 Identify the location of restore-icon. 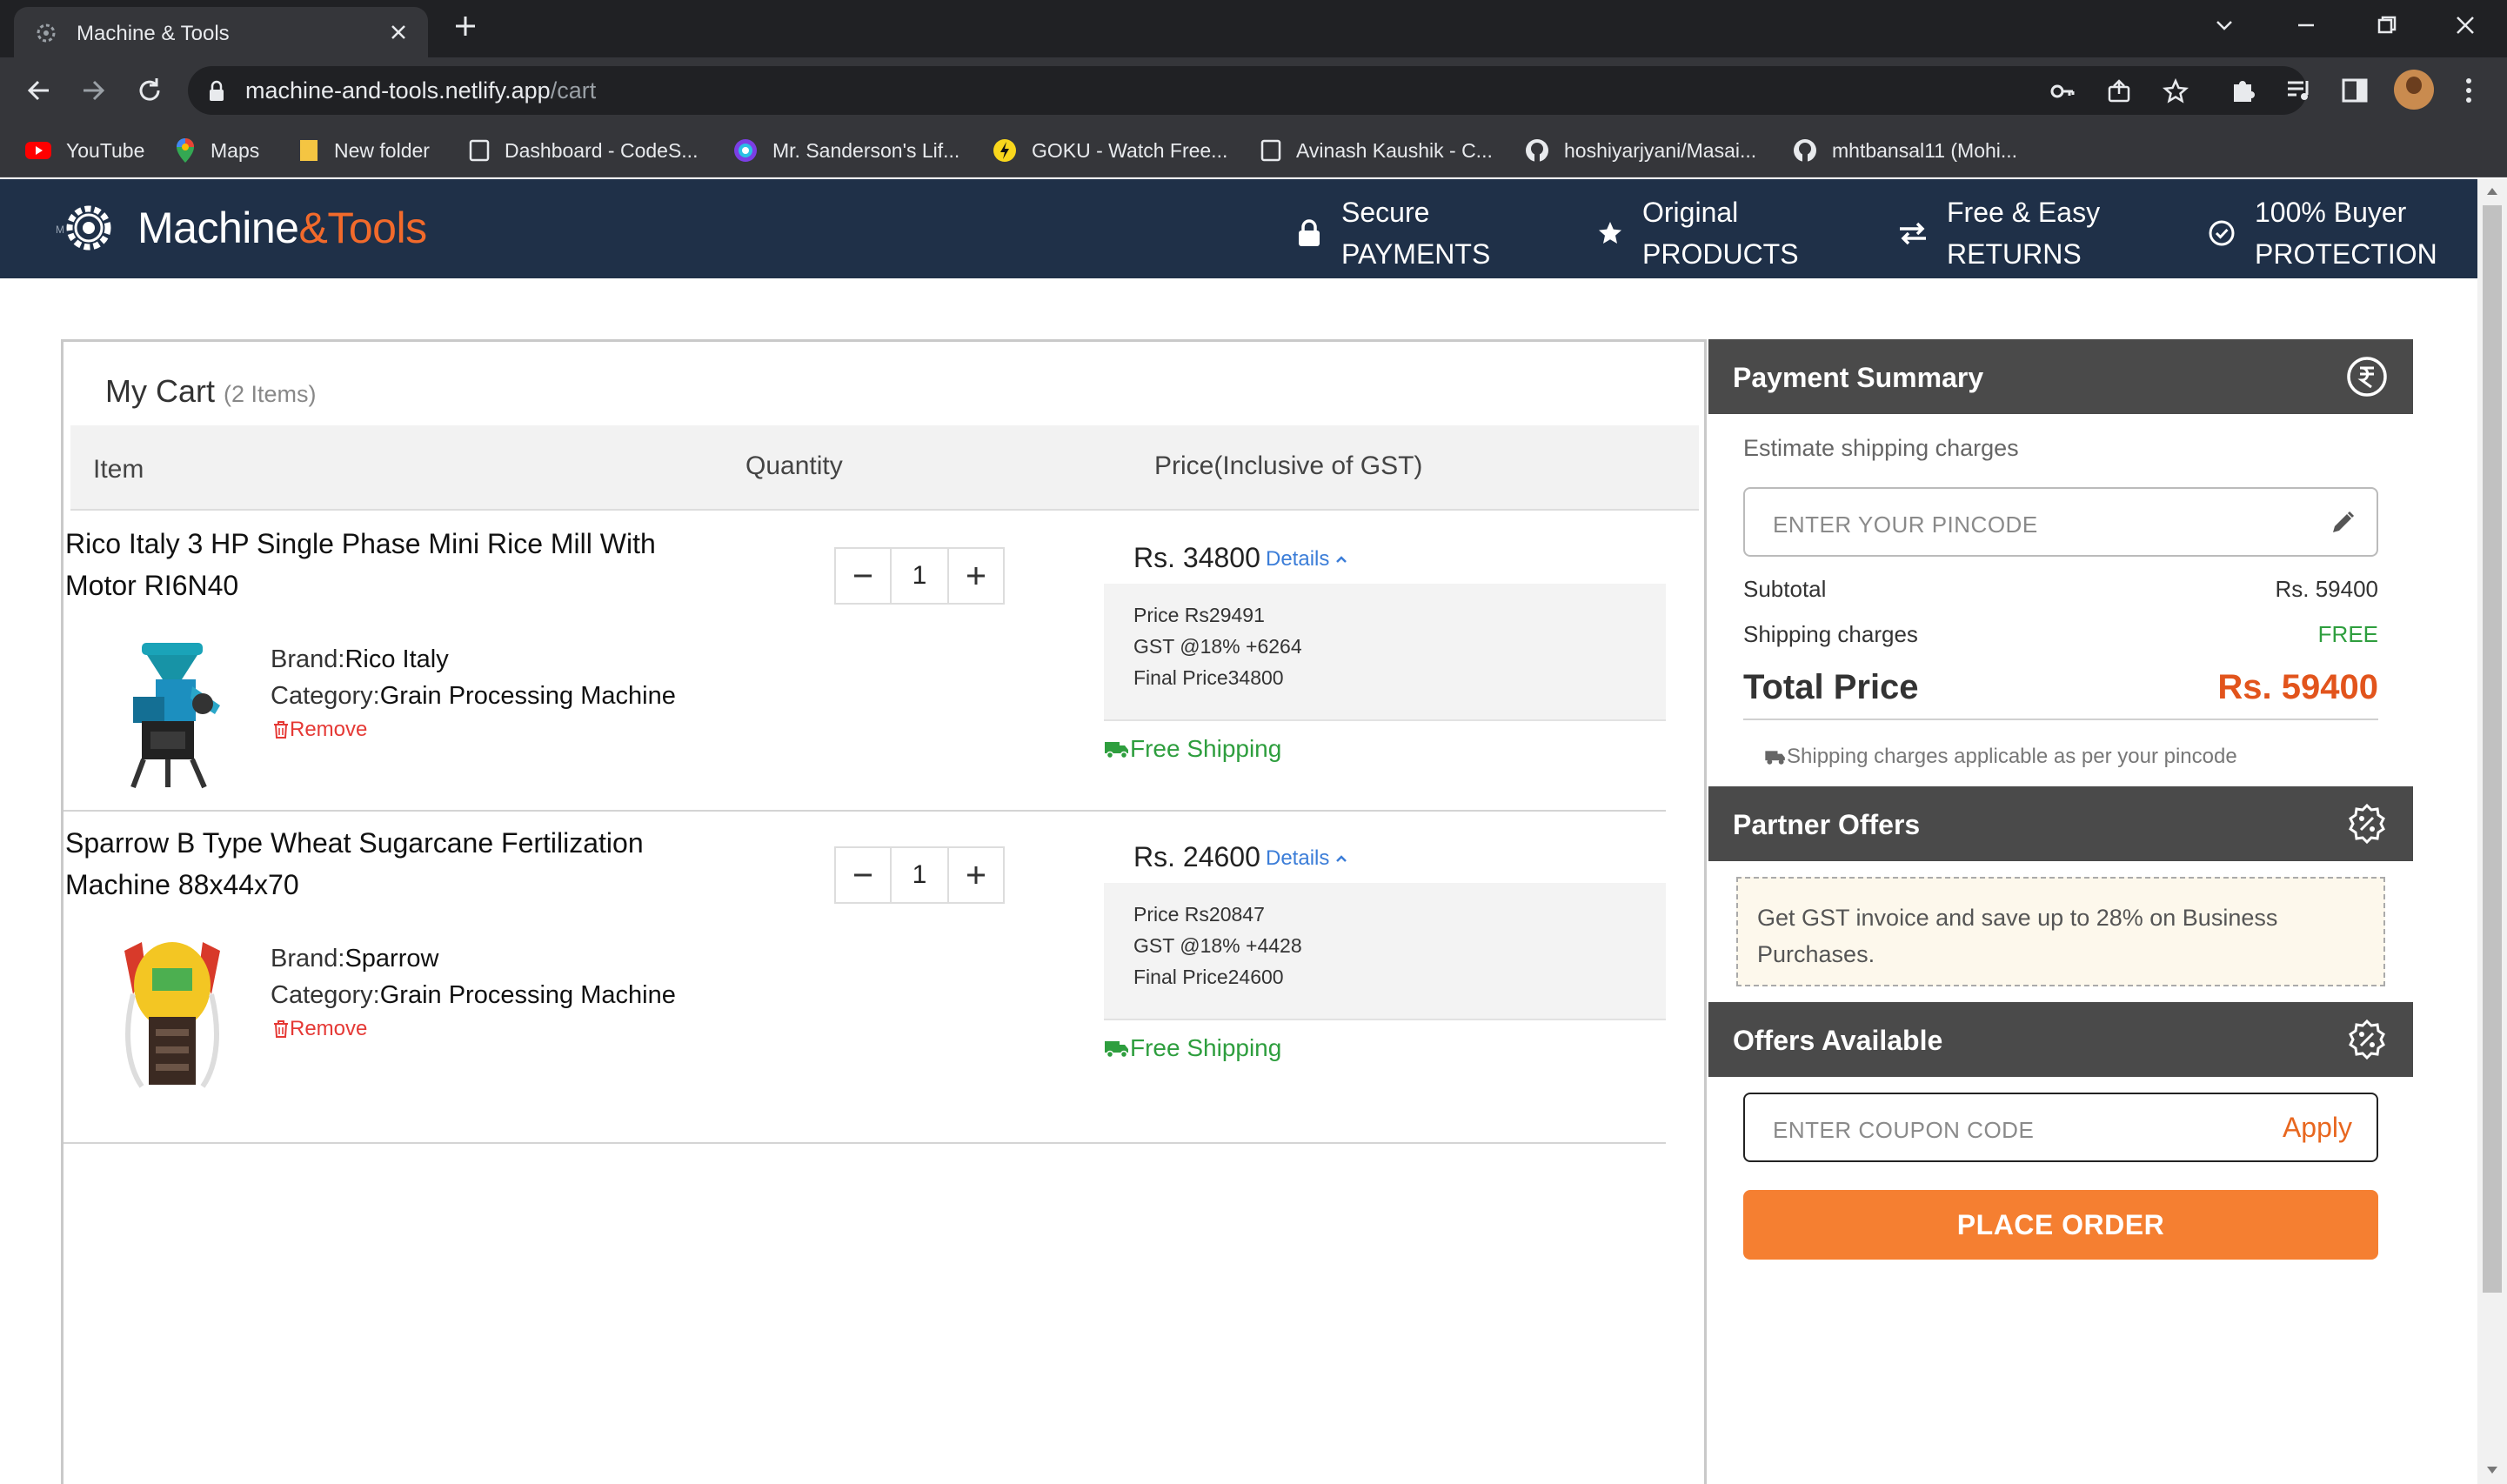
(2387, 25).